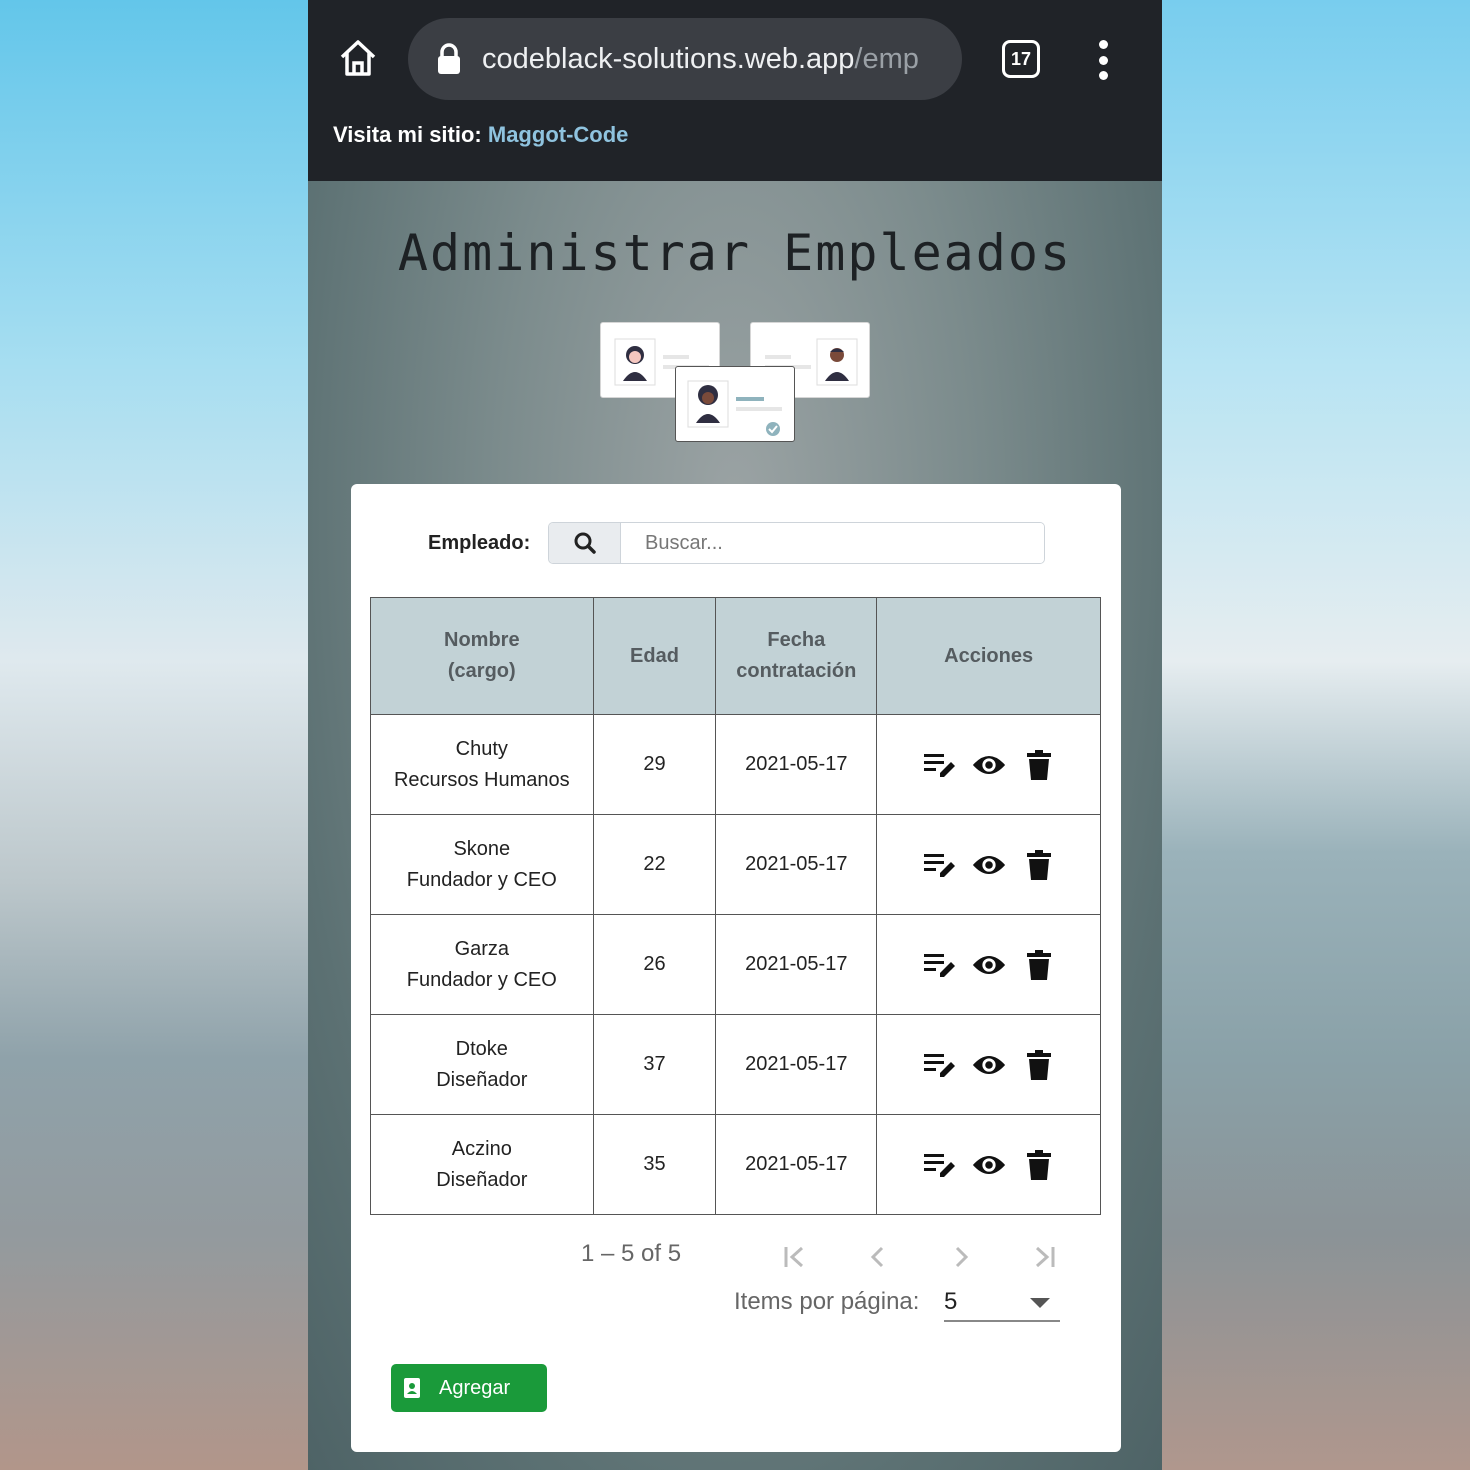  Describe the element at coordinates (654, 656) in the screenshot. I see `header-age: Edad` at that location.